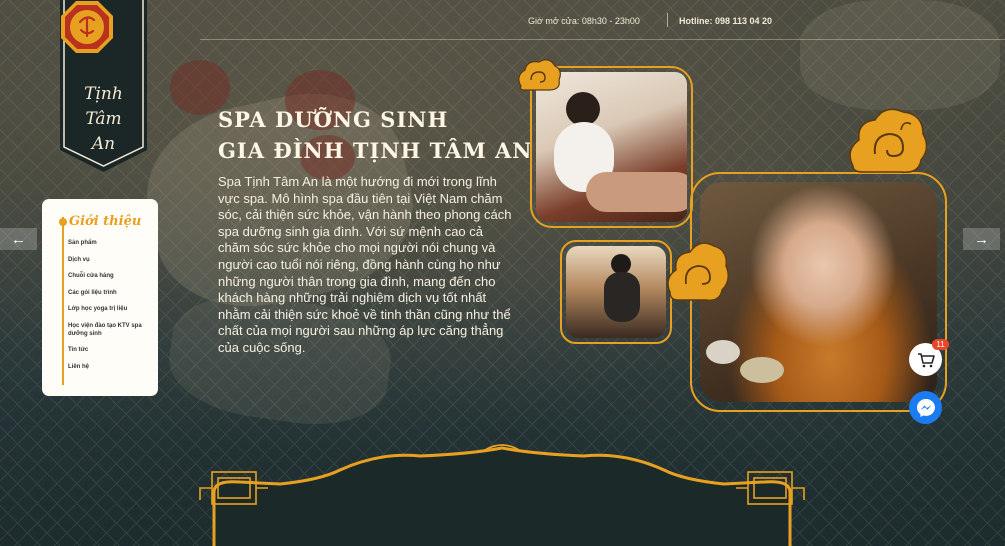  I want to click on photo-frame-treatment, so click(616, 292).